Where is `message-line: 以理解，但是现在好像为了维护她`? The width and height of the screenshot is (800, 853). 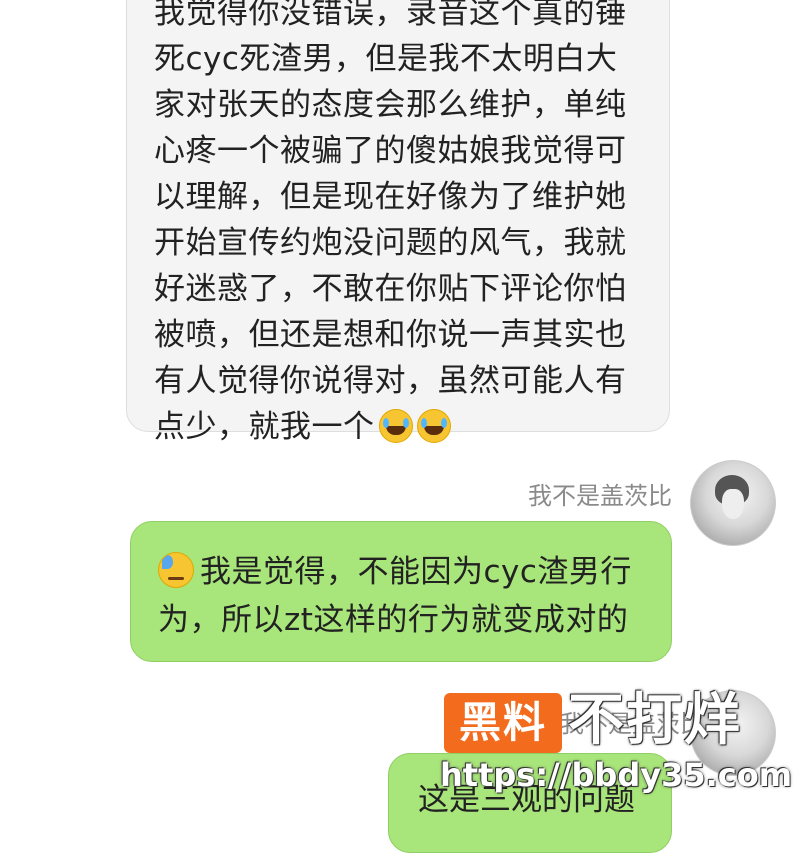 message-line: 以理解，但是现在好像为了维护她 is located at coordinates (390, 197).